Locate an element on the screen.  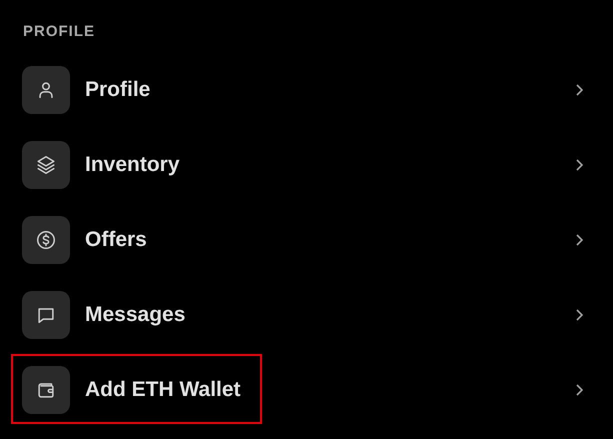
layers-icon is located at coordinates (46, 165).